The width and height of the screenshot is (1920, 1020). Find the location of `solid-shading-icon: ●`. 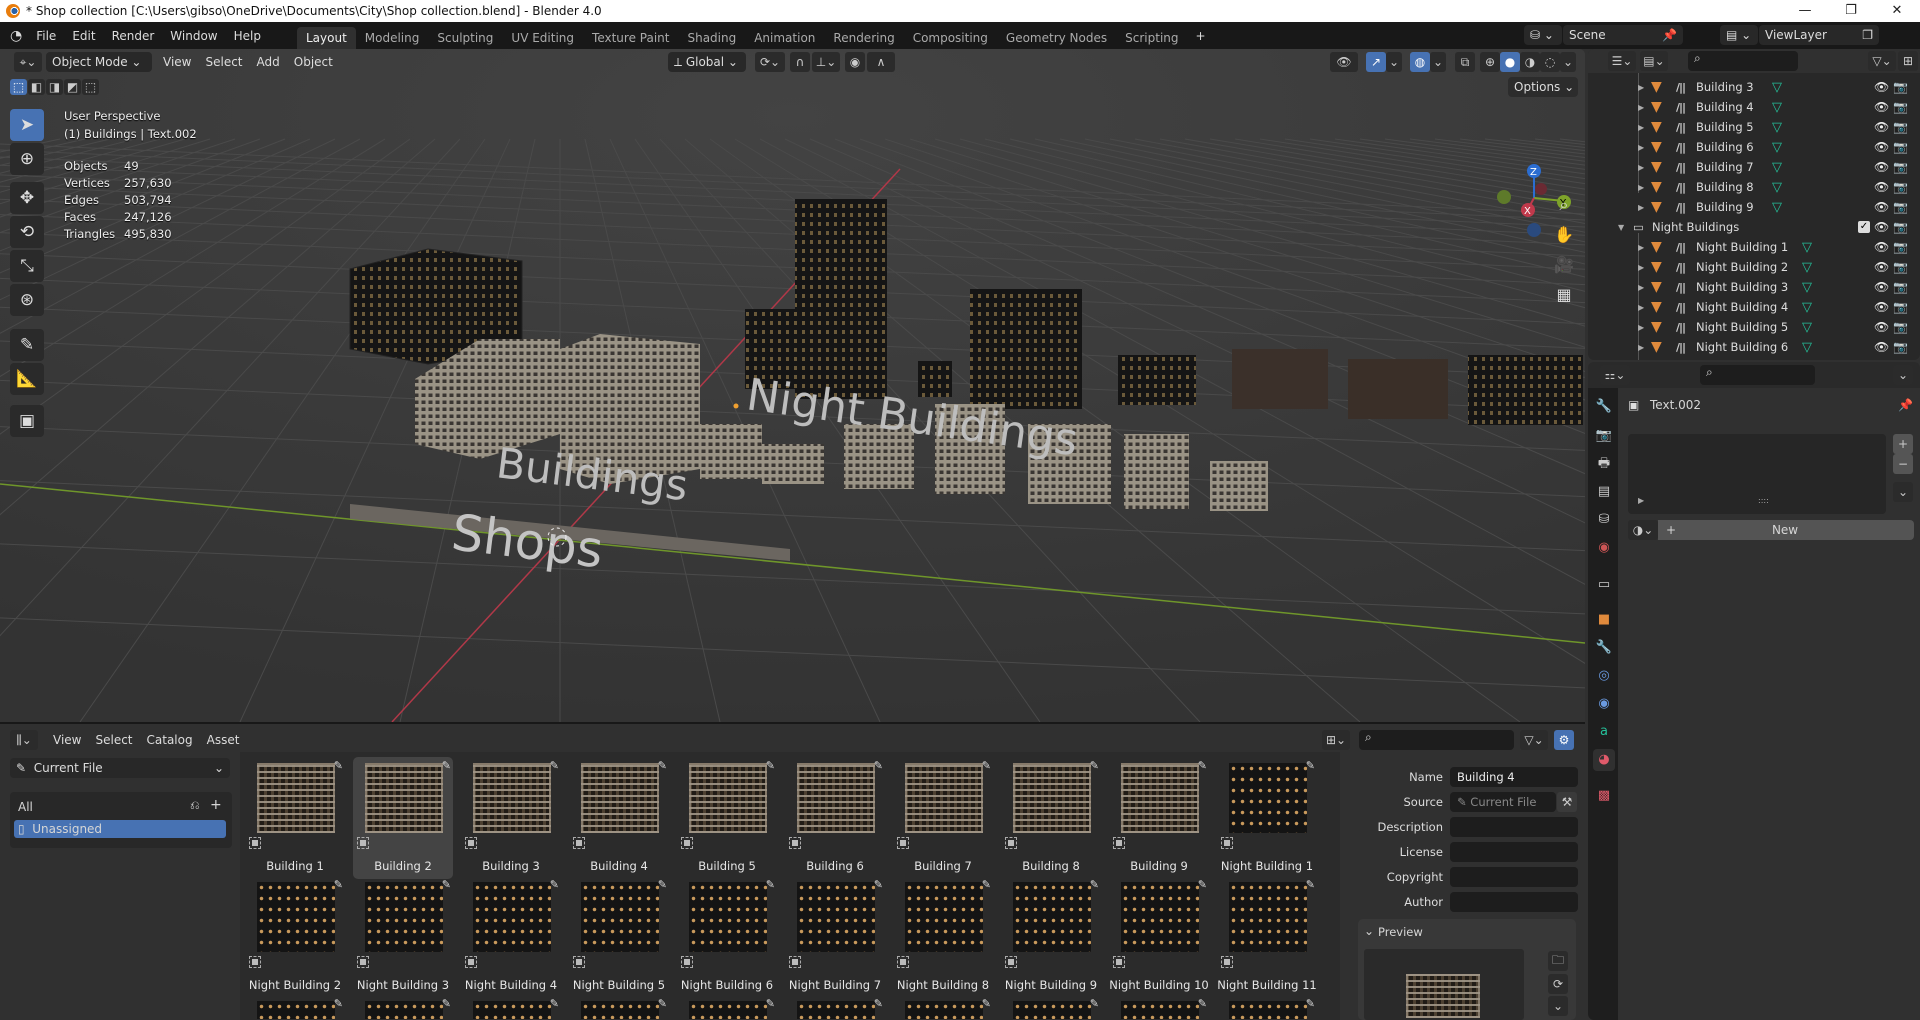

solid-shading-icon: ● is located at coordinates (1510, 62).